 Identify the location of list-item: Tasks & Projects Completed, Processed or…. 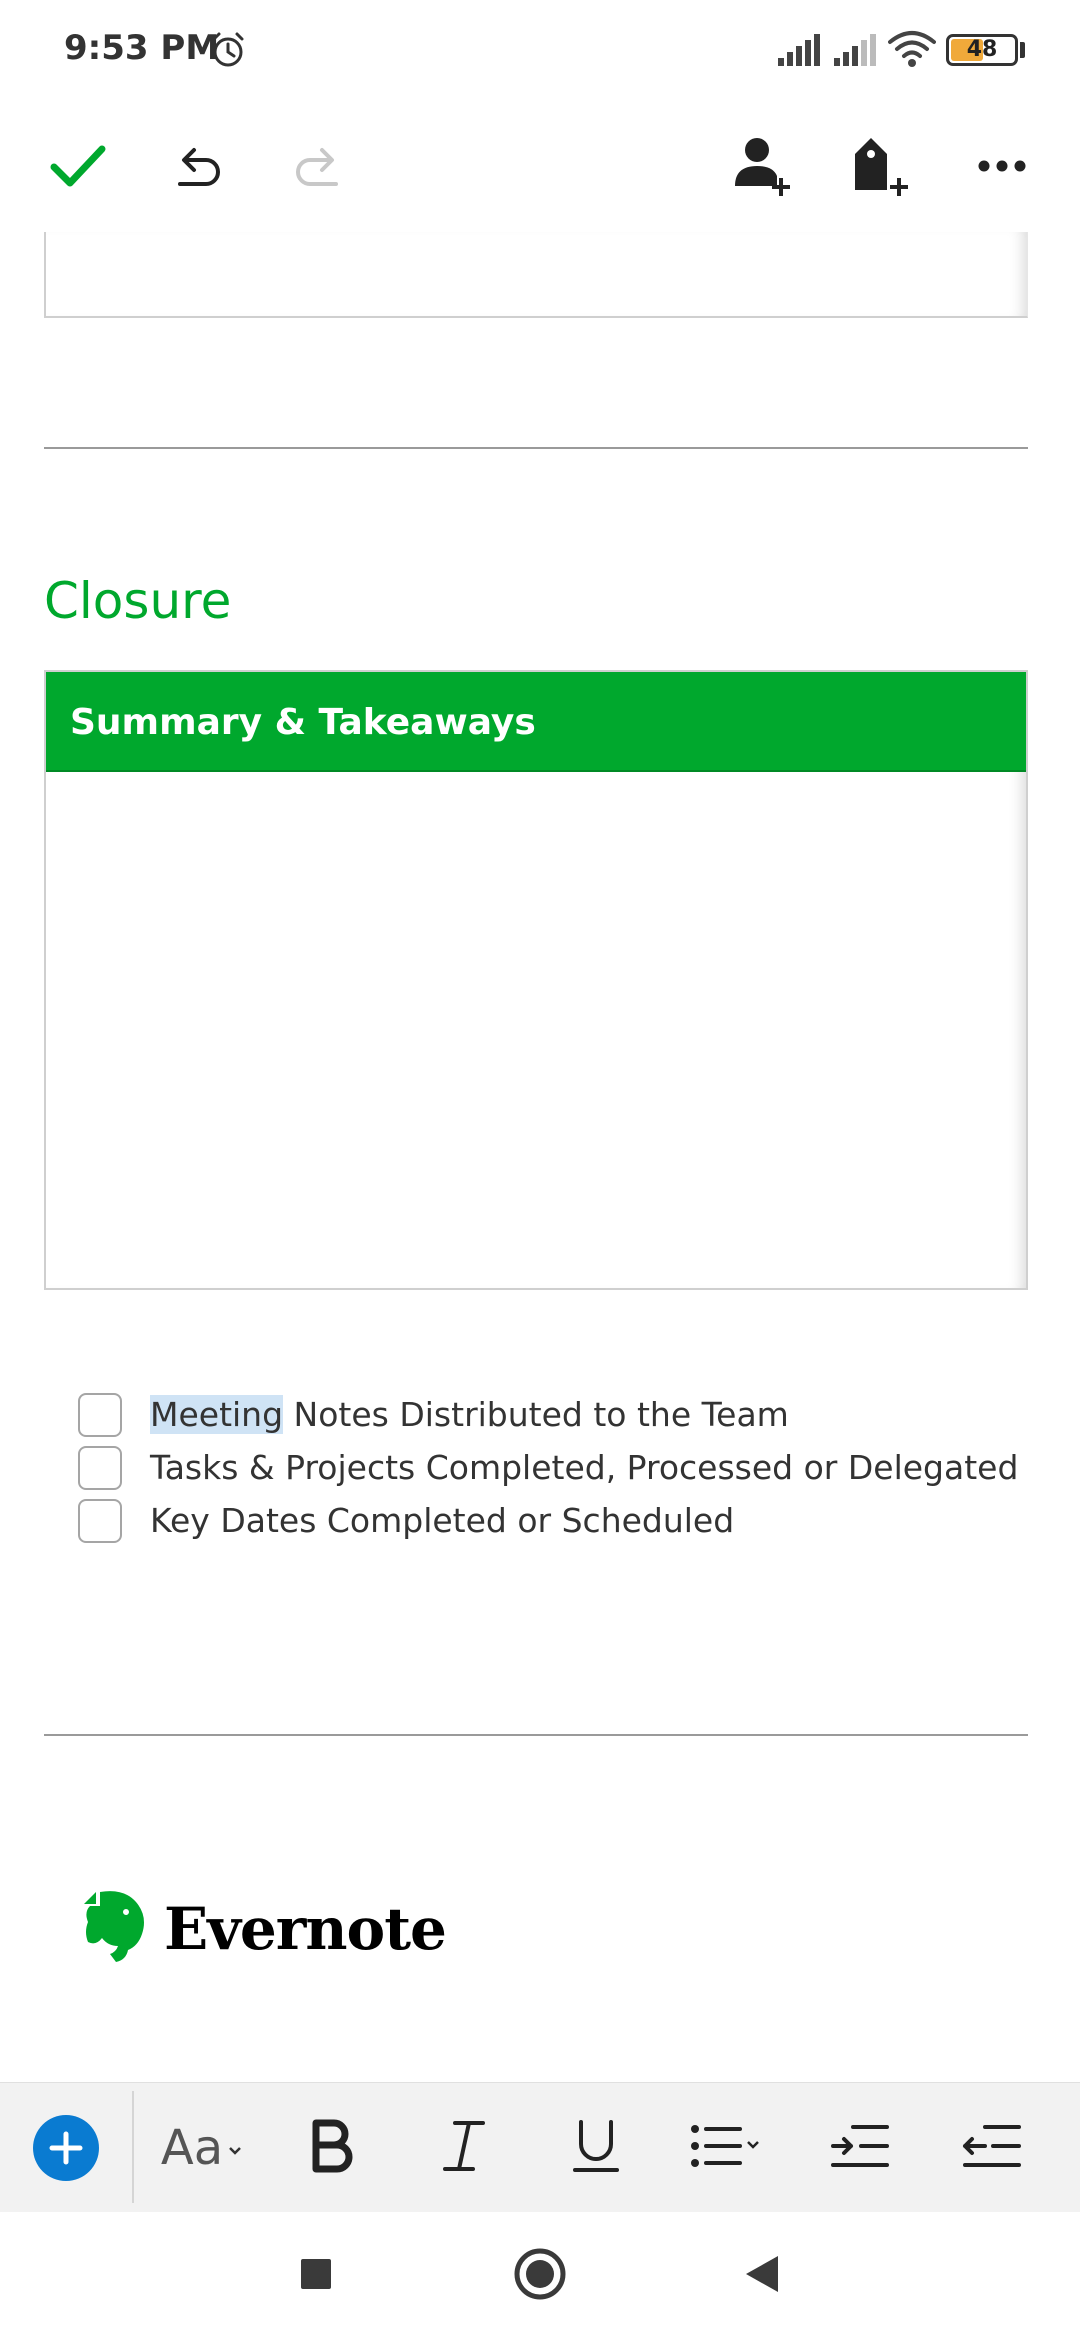
(548, 1467).